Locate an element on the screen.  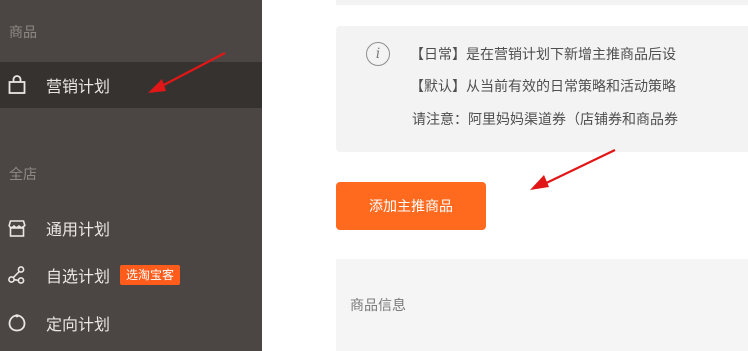
top-panel-edge is located at coordinates (542, 2).